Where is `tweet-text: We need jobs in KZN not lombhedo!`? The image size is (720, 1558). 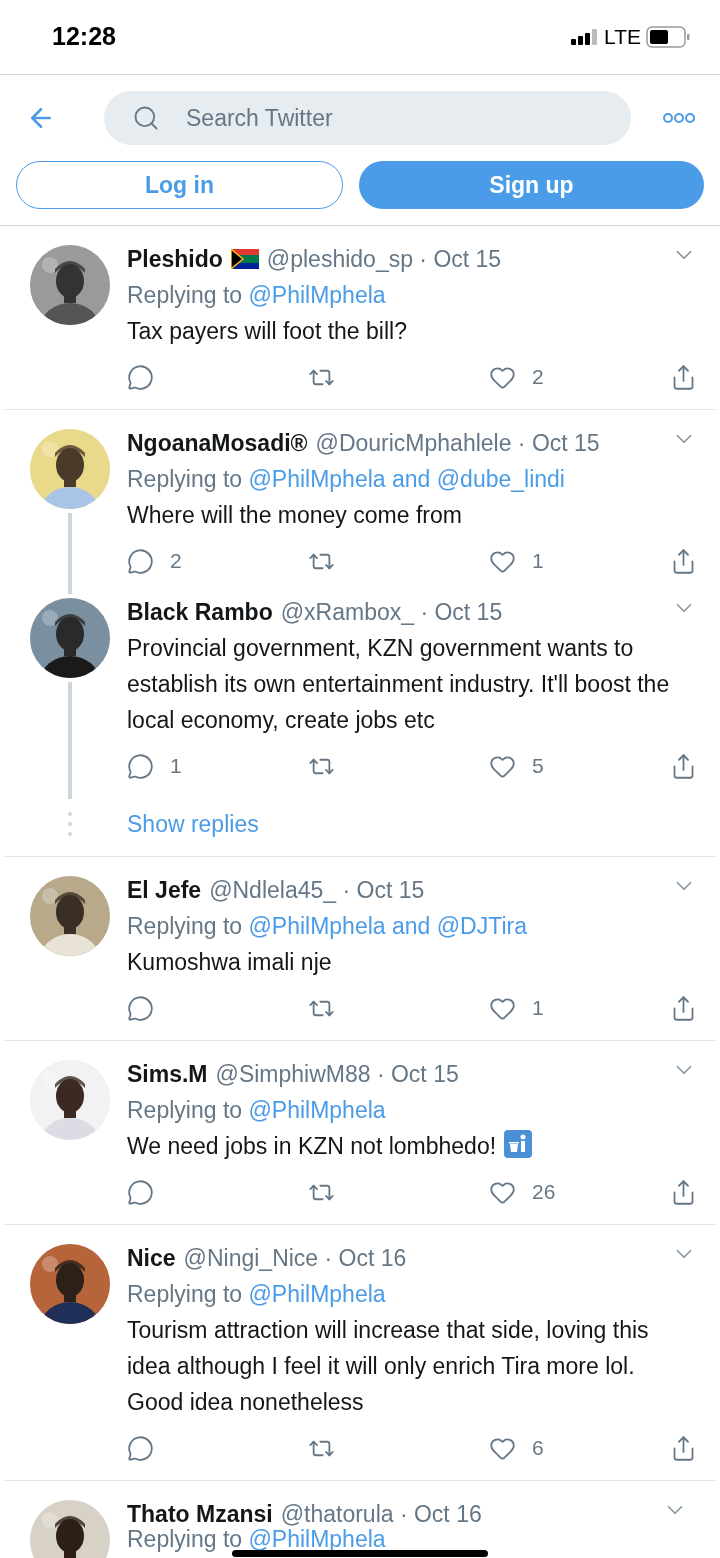
tweet-text: We need jobs in KZN not lombhedo! is located at coordinates (412, 1146).